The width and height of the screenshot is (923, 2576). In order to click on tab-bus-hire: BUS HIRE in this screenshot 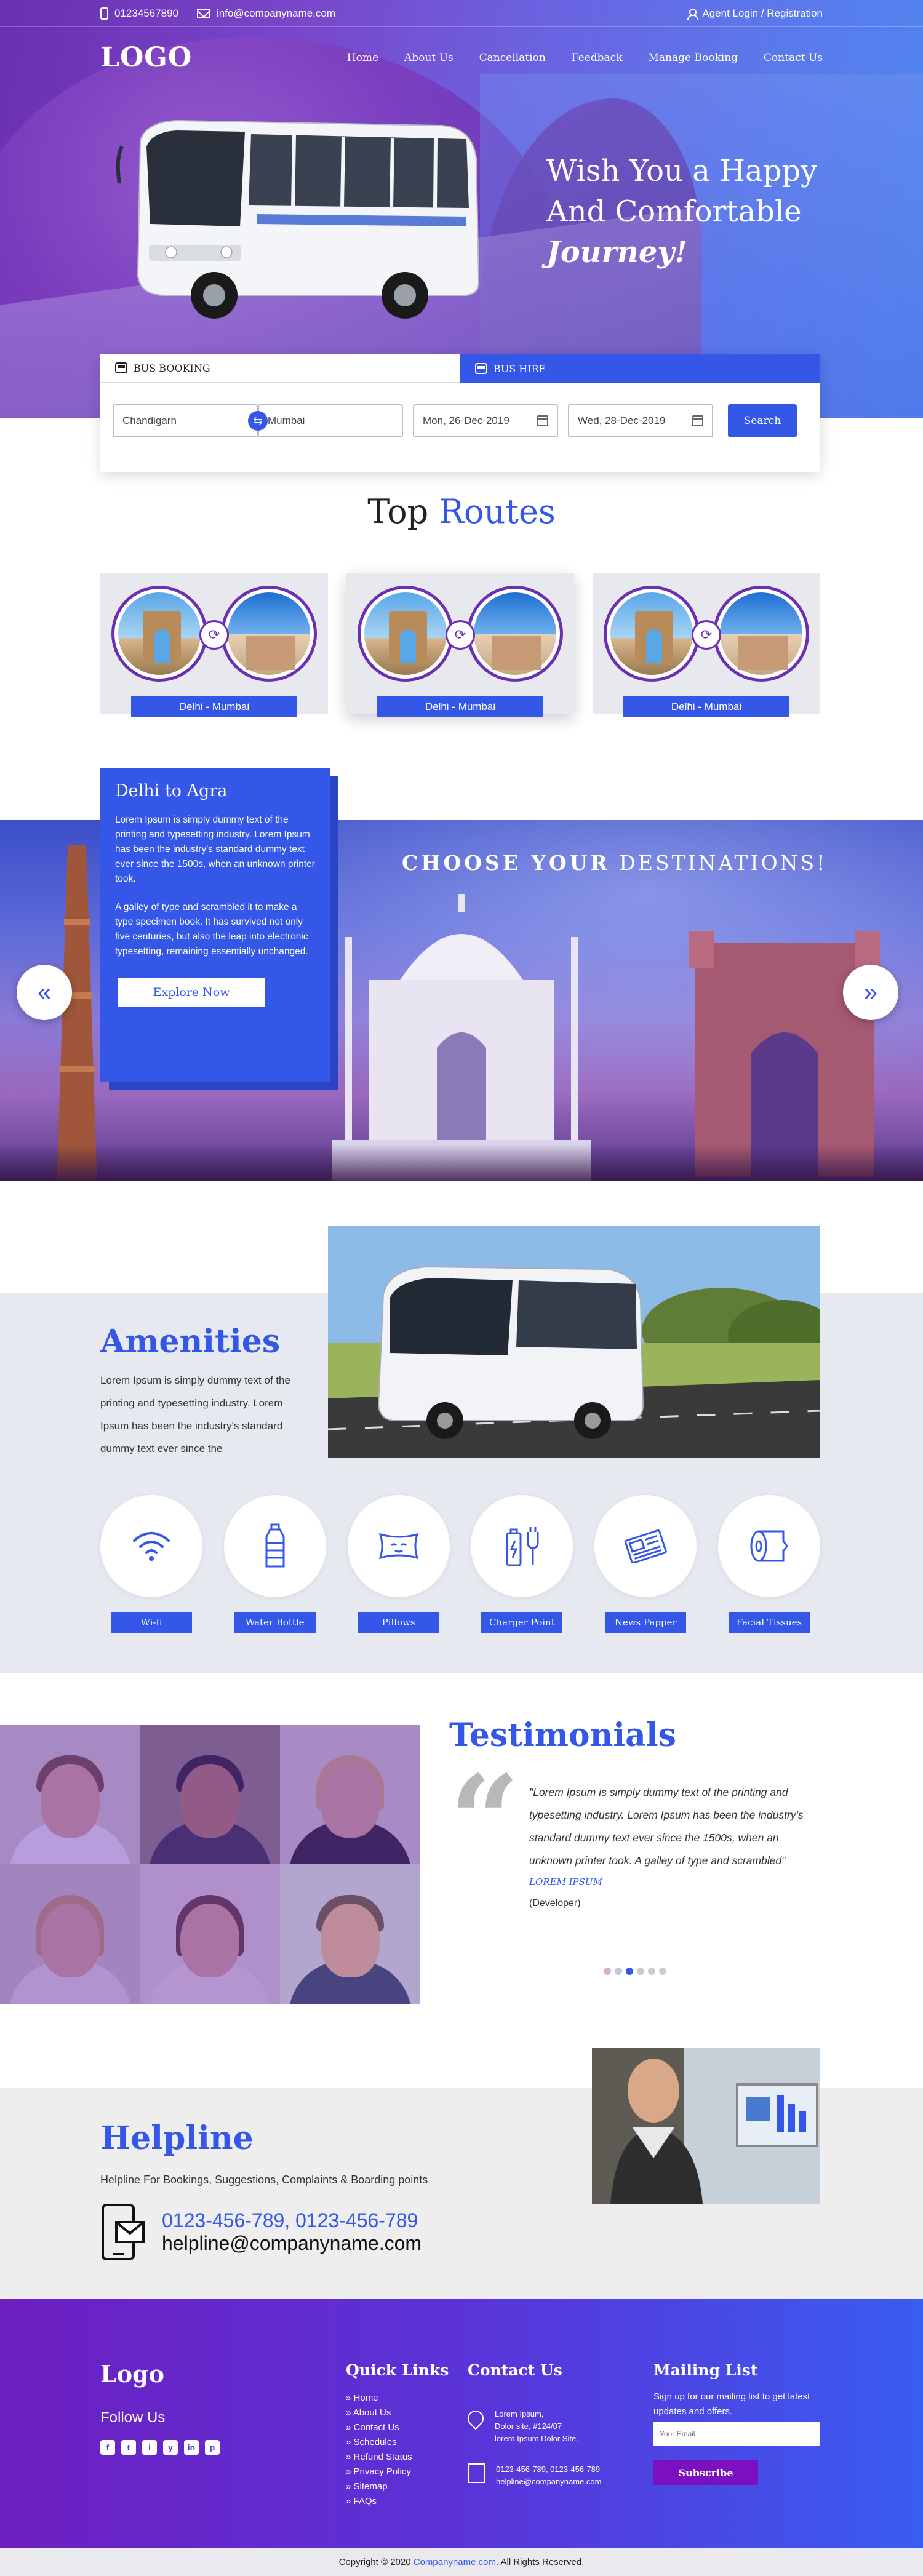, I will do `click(640, 369)`.